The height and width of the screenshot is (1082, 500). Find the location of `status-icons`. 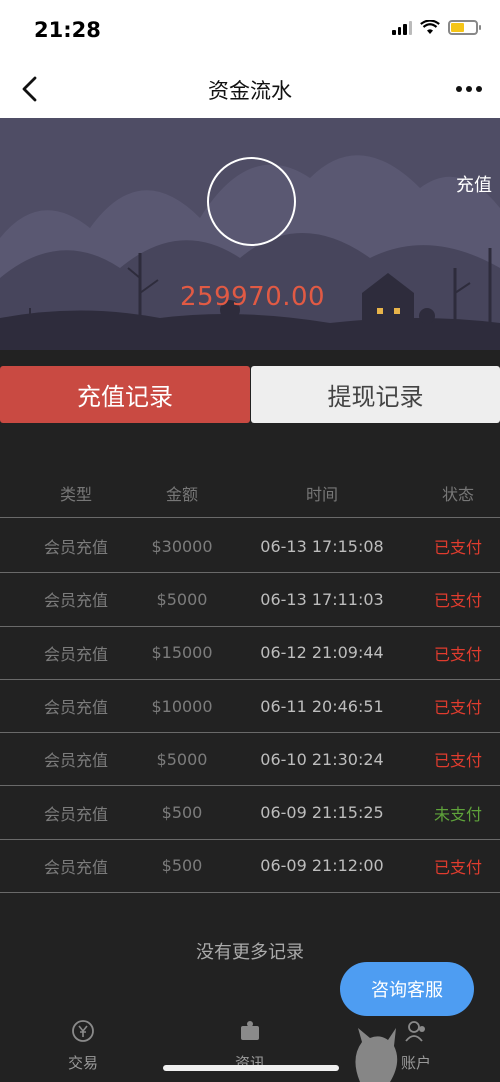

status-icons is located at coordinates (436, 27).